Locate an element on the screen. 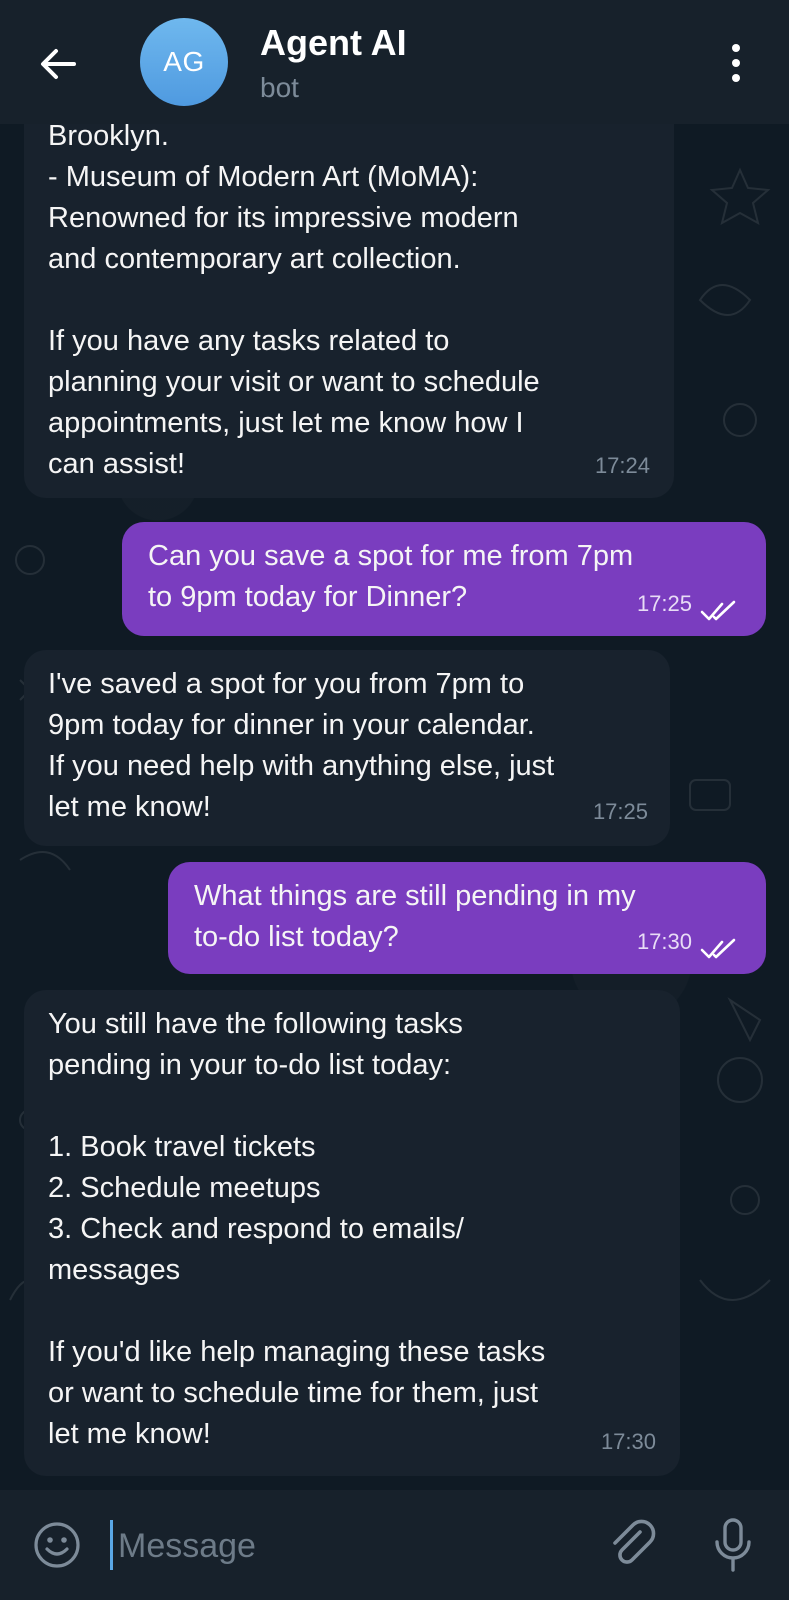 This screenshot has height=1600, width=789. message-line: messages is located at coordinates (114, 1270).